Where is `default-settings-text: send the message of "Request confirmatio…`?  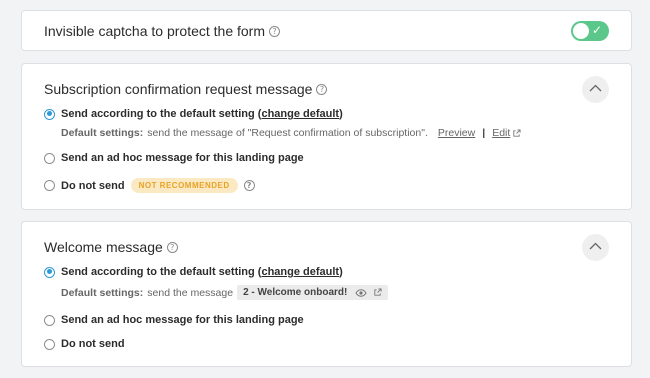
default-settings-text: send the message of "Request confirmatio… is located at coordinates (287, 133).